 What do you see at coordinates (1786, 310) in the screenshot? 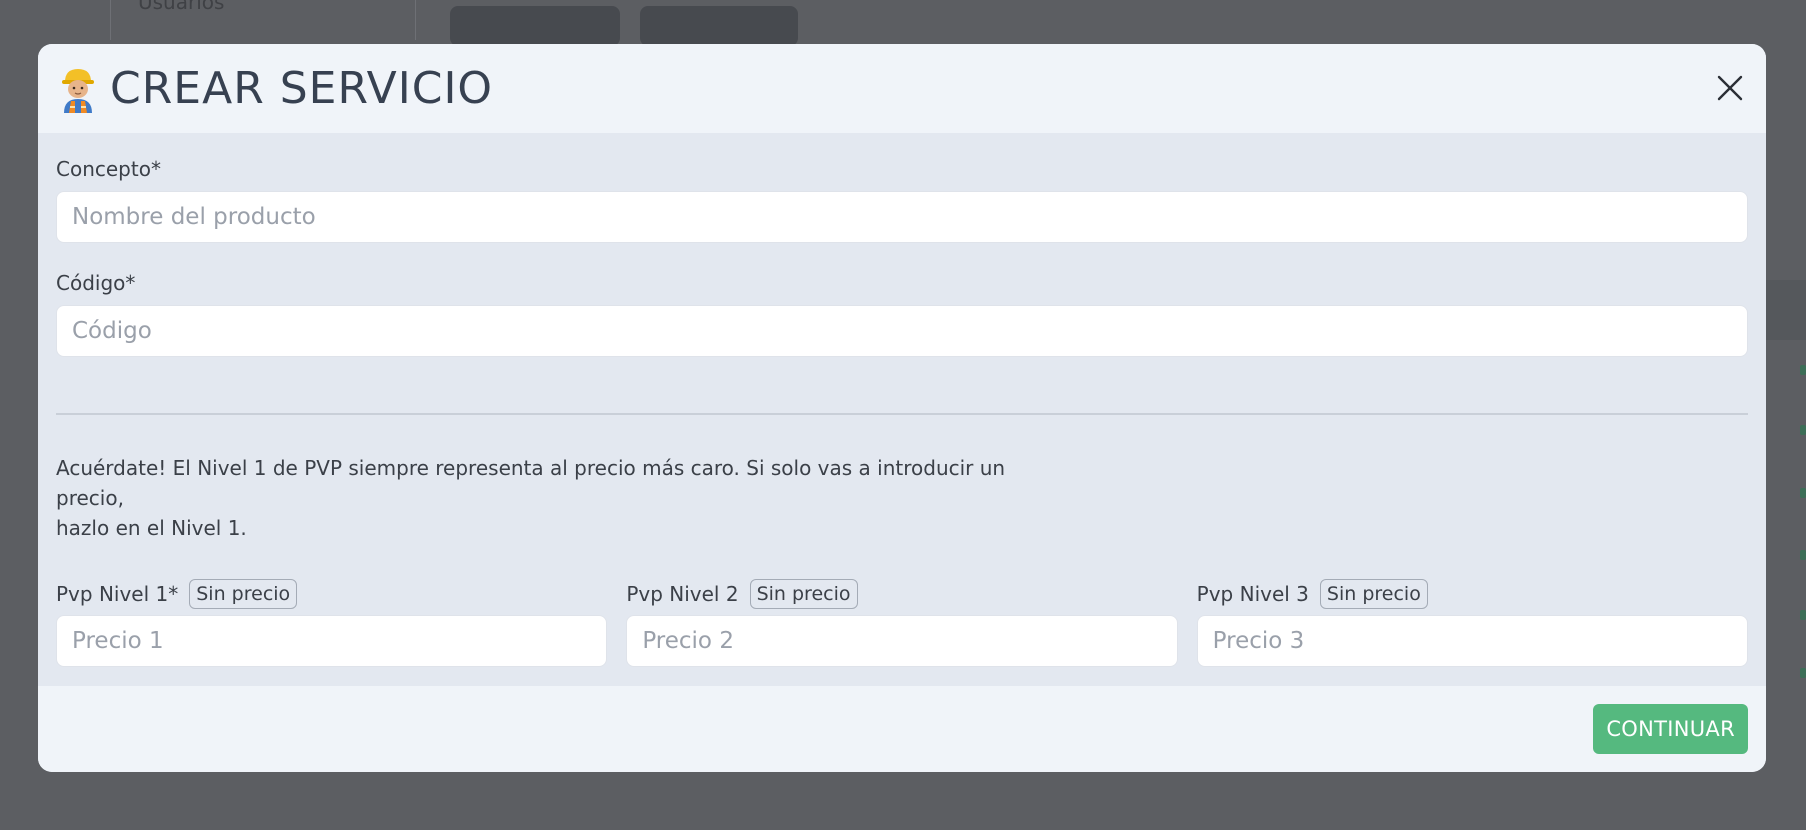
I see `background-table-header` at bounding box center [1786, 310].